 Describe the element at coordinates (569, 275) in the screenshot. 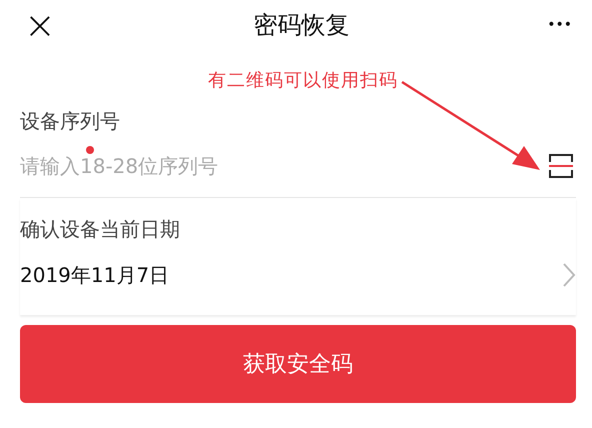

I see `chevron-right-icon` at that location.